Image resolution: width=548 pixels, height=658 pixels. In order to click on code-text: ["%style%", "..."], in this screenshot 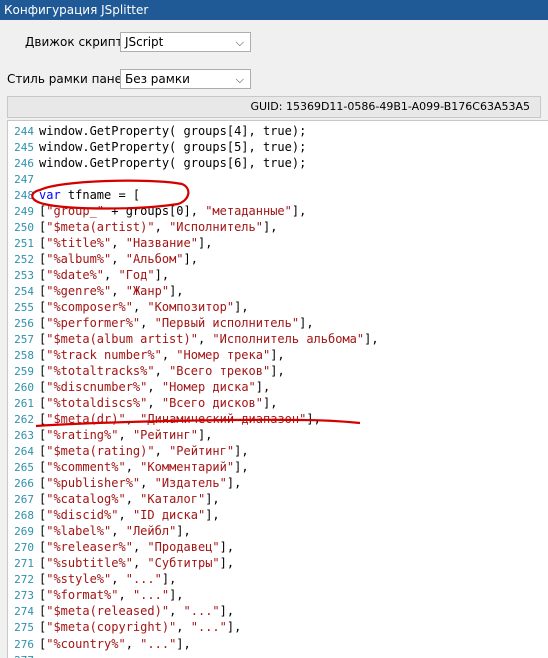, I will do `click(108, 579)`.